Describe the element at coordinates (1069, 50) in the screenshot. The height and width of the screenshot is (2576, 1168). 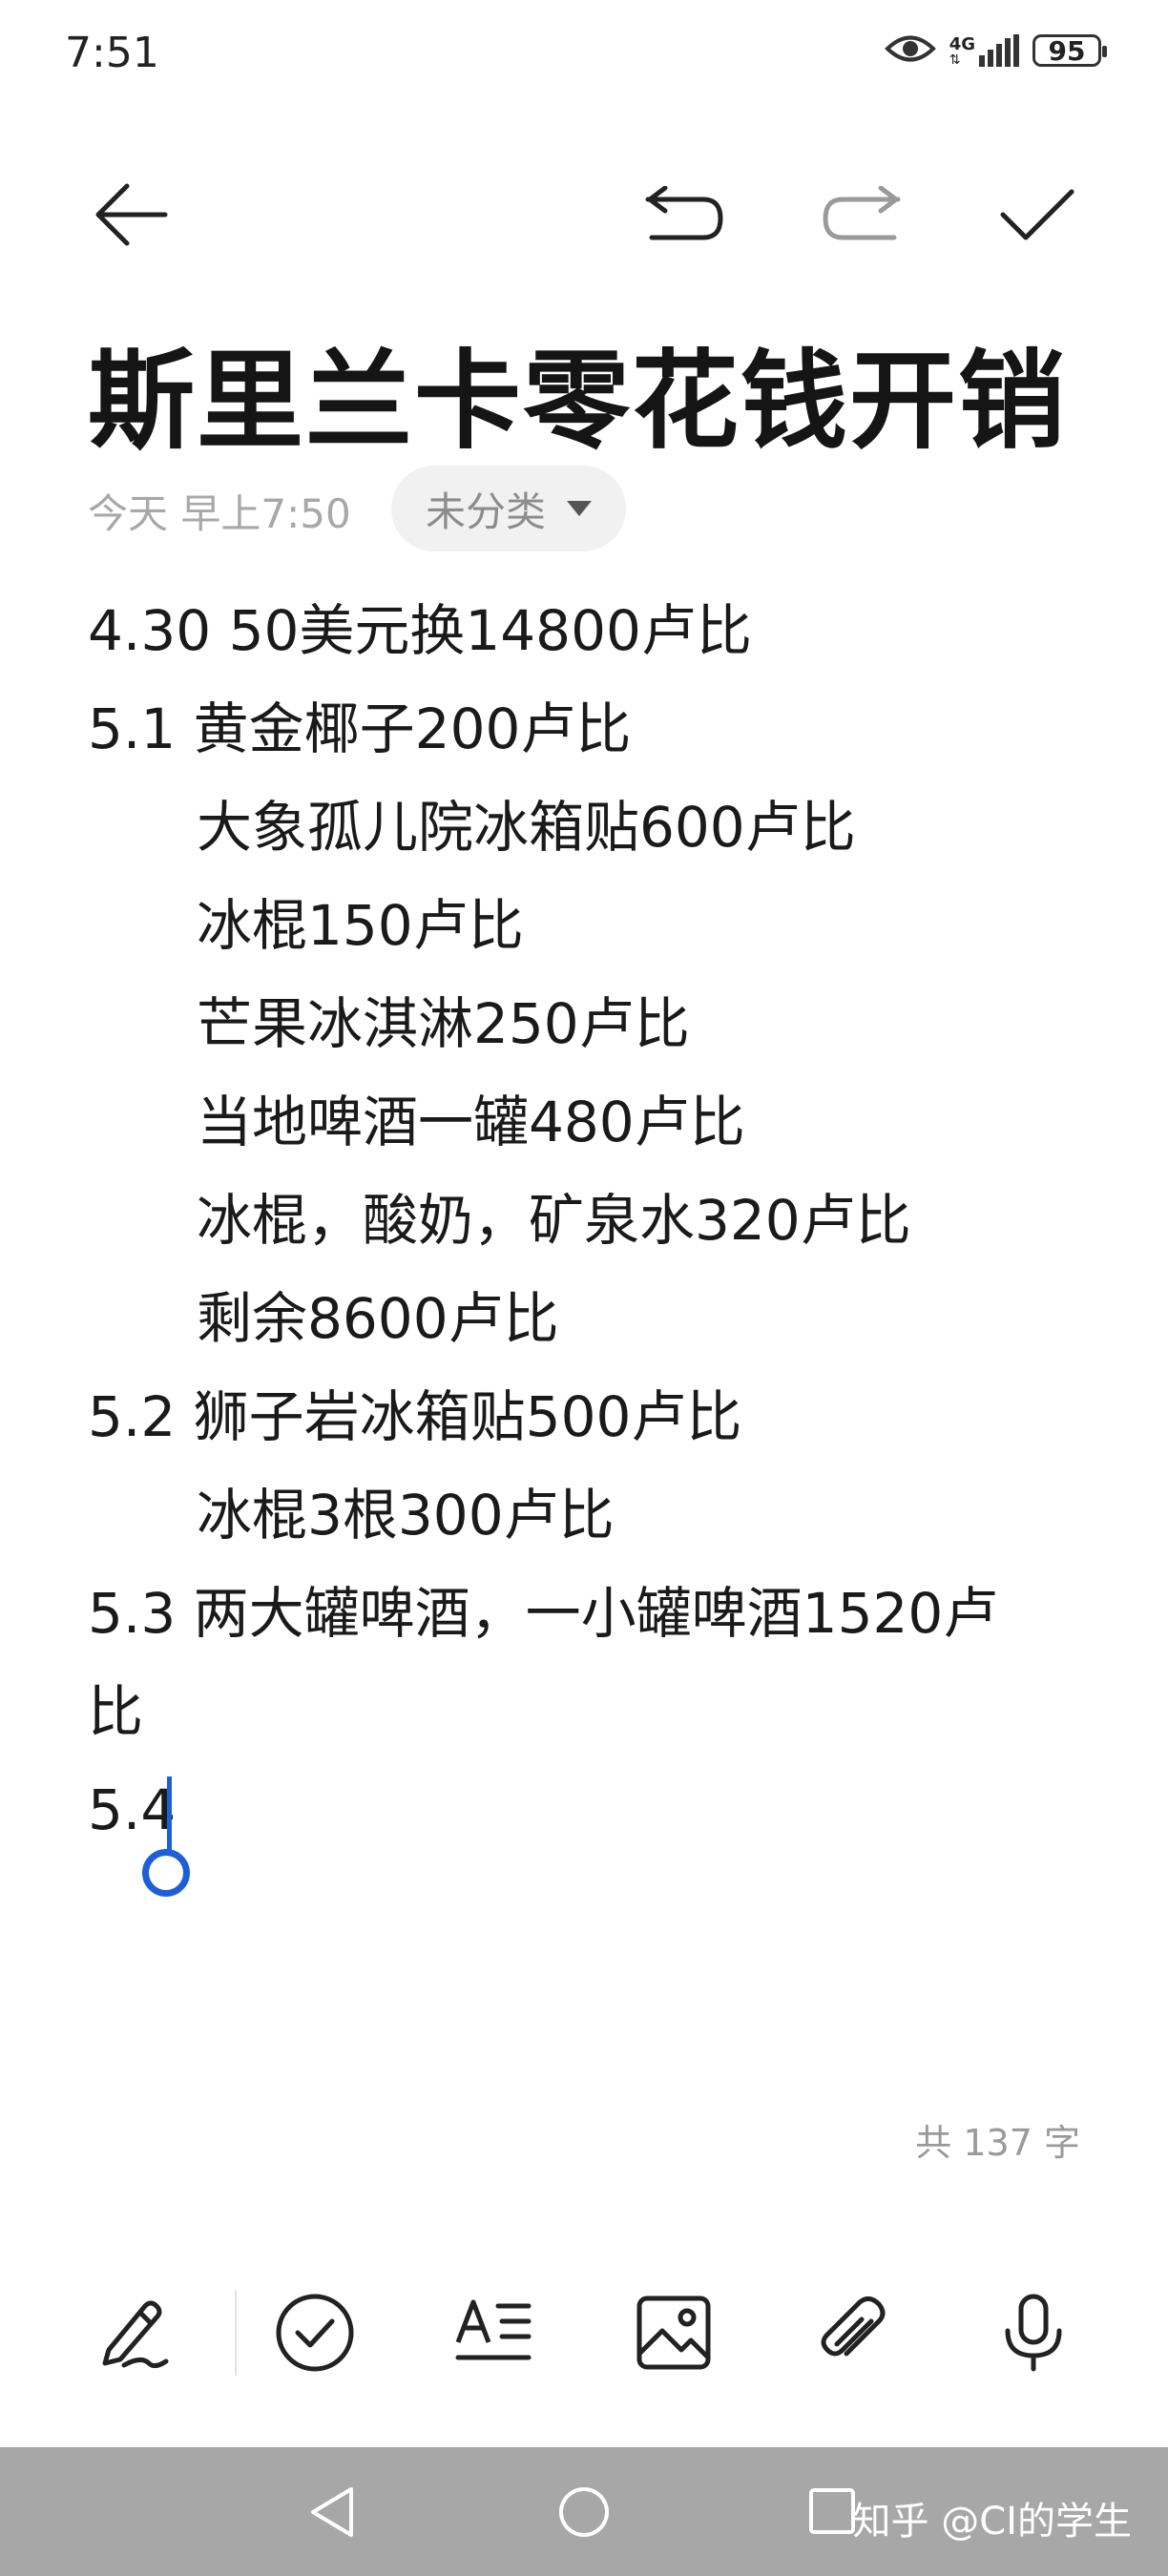
I see `battery-icon: 95` at that location.